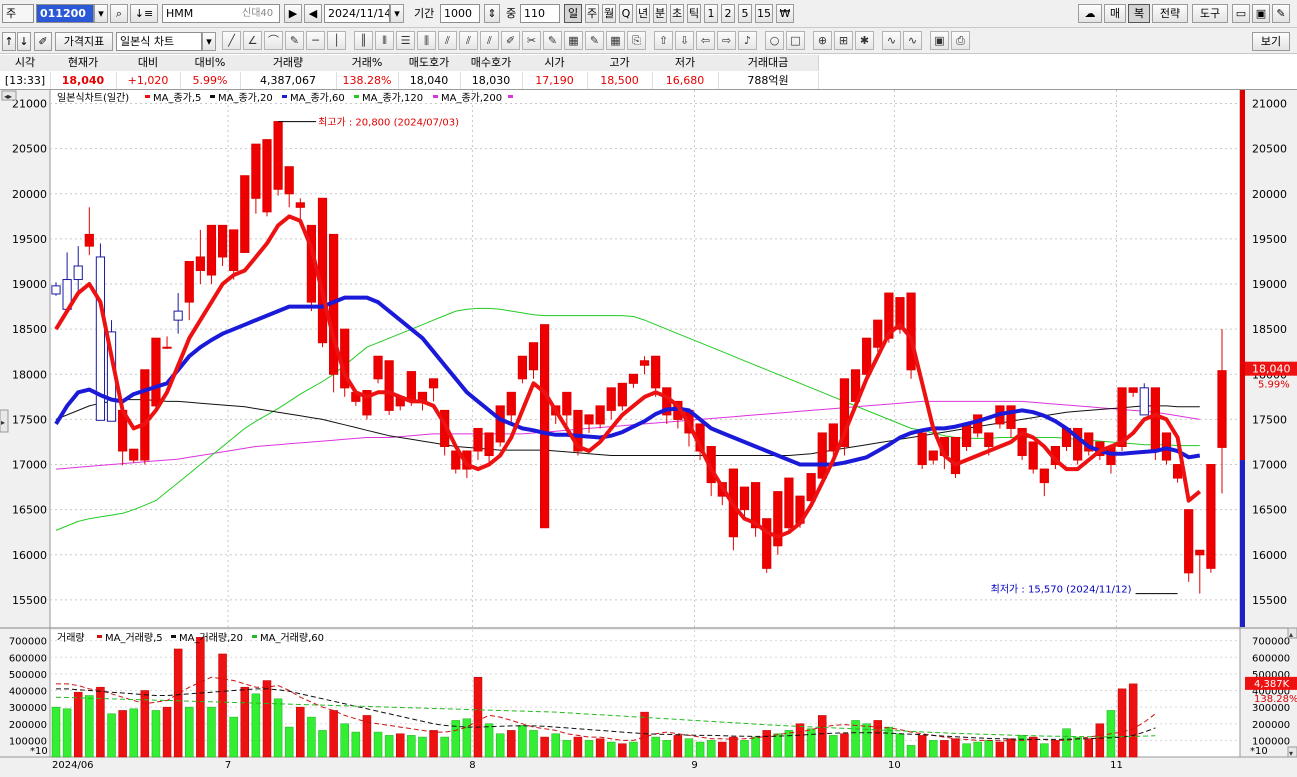  What do you see at coordinates (65, 13) in the screenshot?
I see `stock-code-input: 011200` at bounding box center [65, 13].